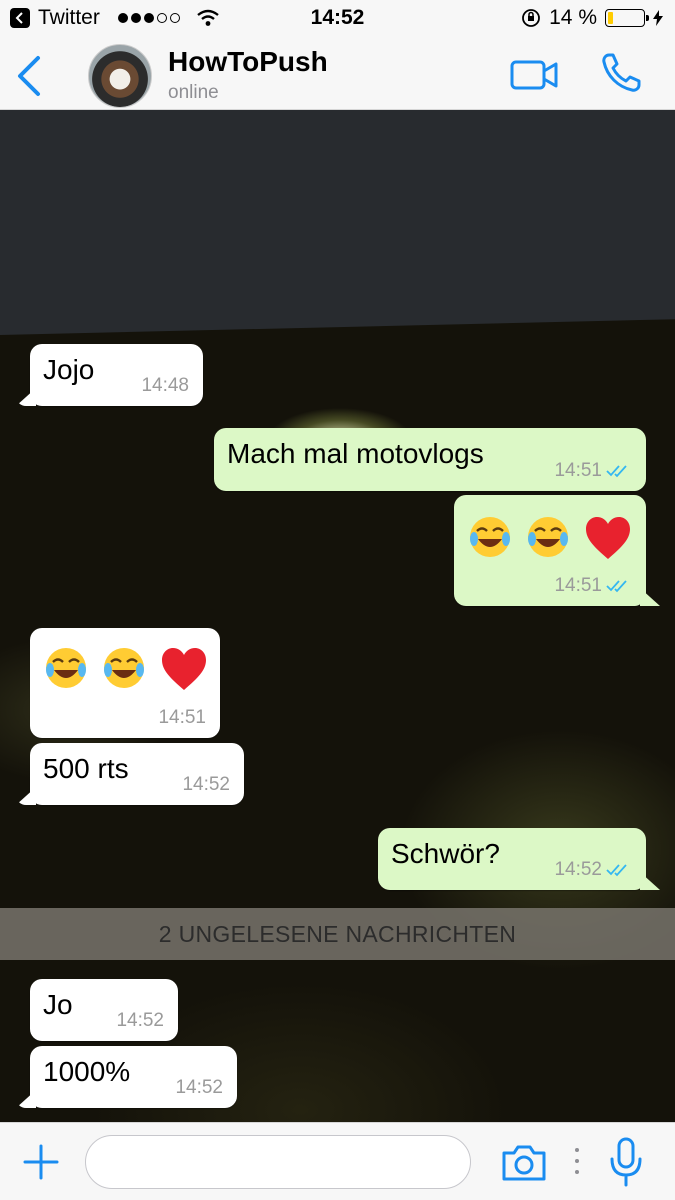 Image resolution: width=675 pixels, height=1200 pixels. Describe the element at coordinates (116, 375) in the screenshot. I see `message-incoming: Jojo 14:48` at that location.